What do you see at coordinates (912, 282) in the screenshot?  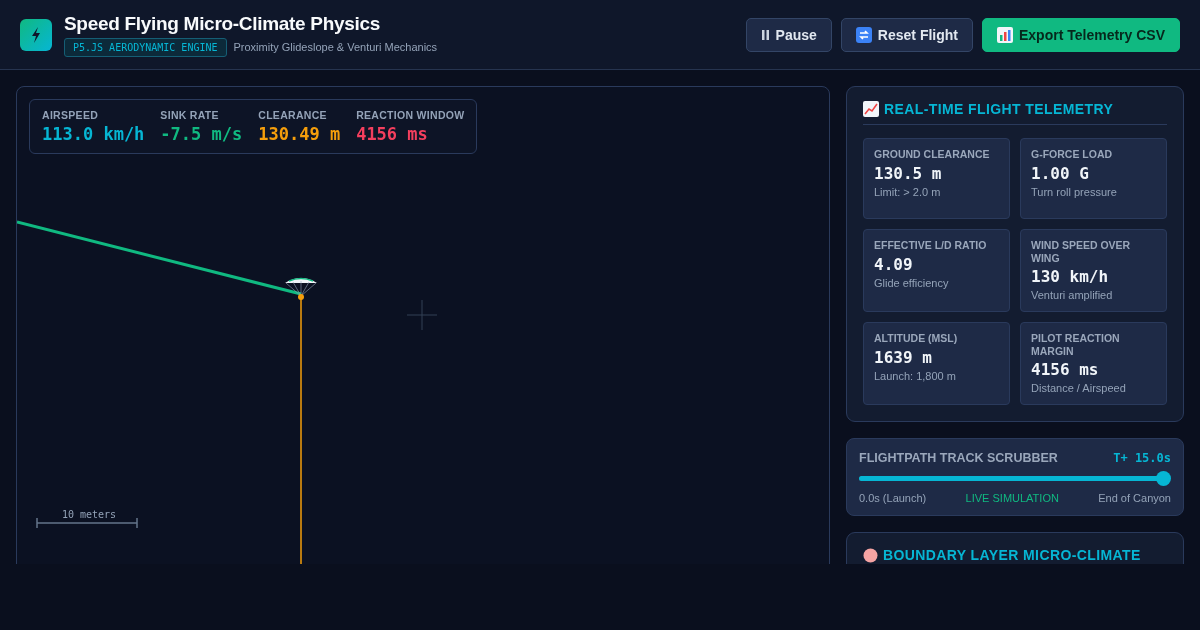 I see `metric-note: Glide efficiency` at bounding box center [912, 282].